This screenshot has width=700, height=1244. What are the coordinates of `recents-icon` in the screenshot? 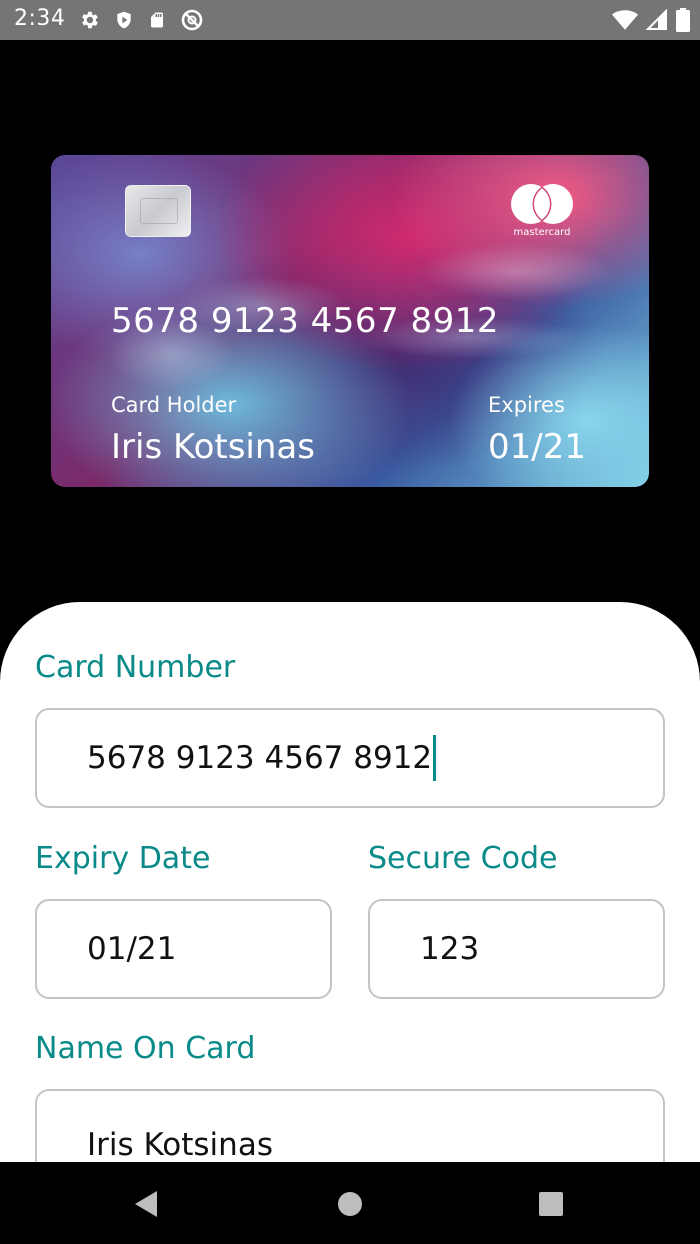 It's located at (551, 1204).